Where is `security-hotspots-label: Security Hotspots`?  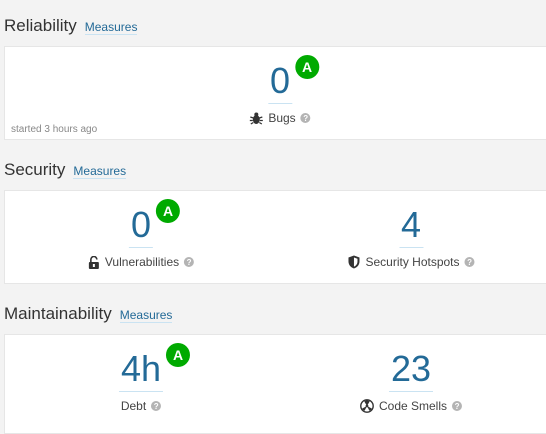 security-hotspots-label: Security Hotspots is located at coordinates (412, 262).